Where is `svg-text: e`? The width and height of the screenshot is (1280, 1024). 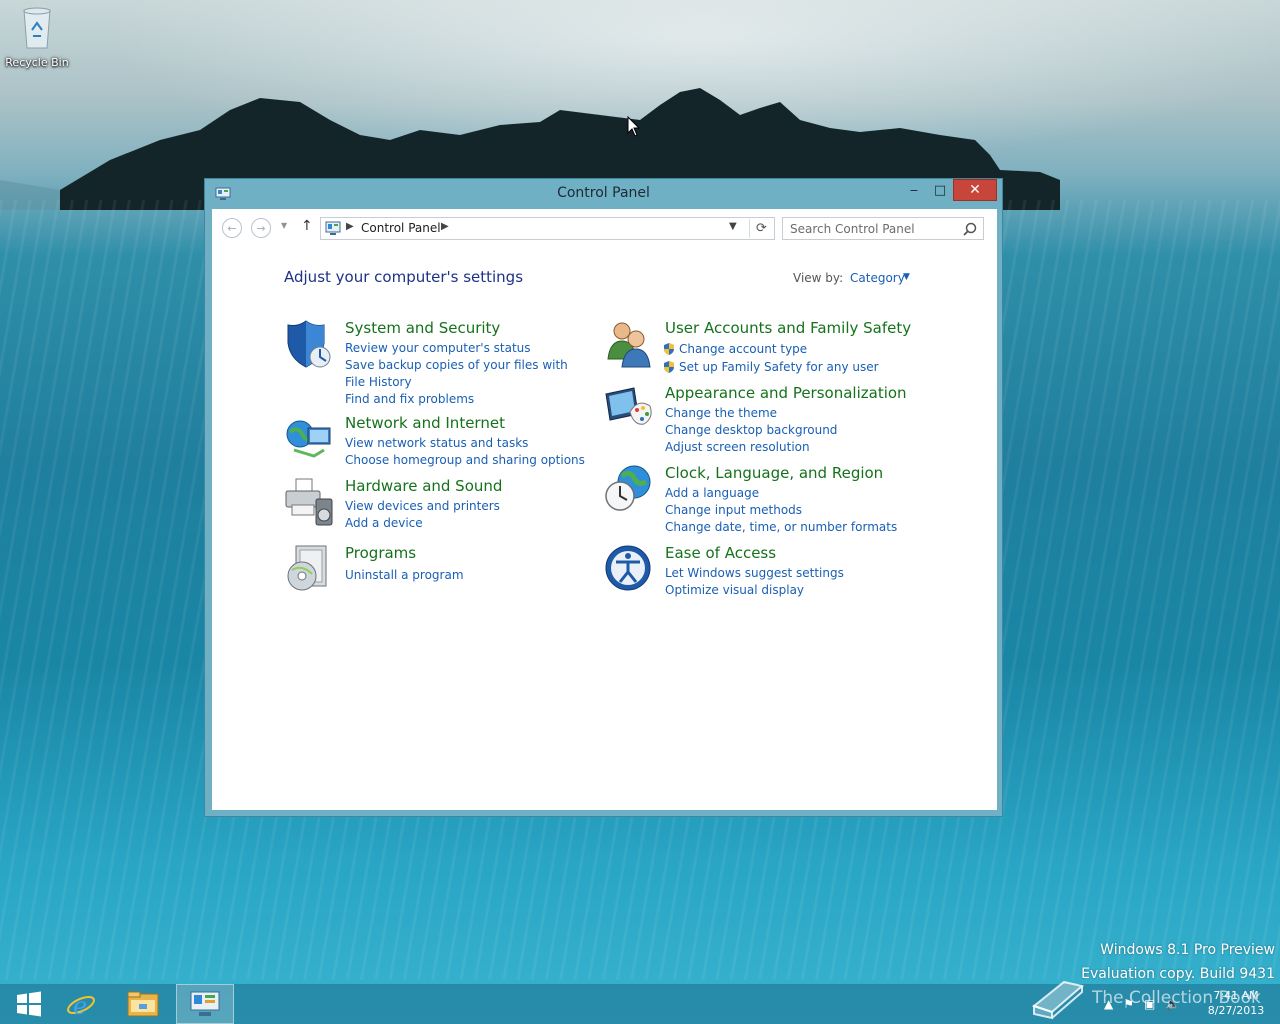
svg-text: e is located at coordinates (80, 1006).